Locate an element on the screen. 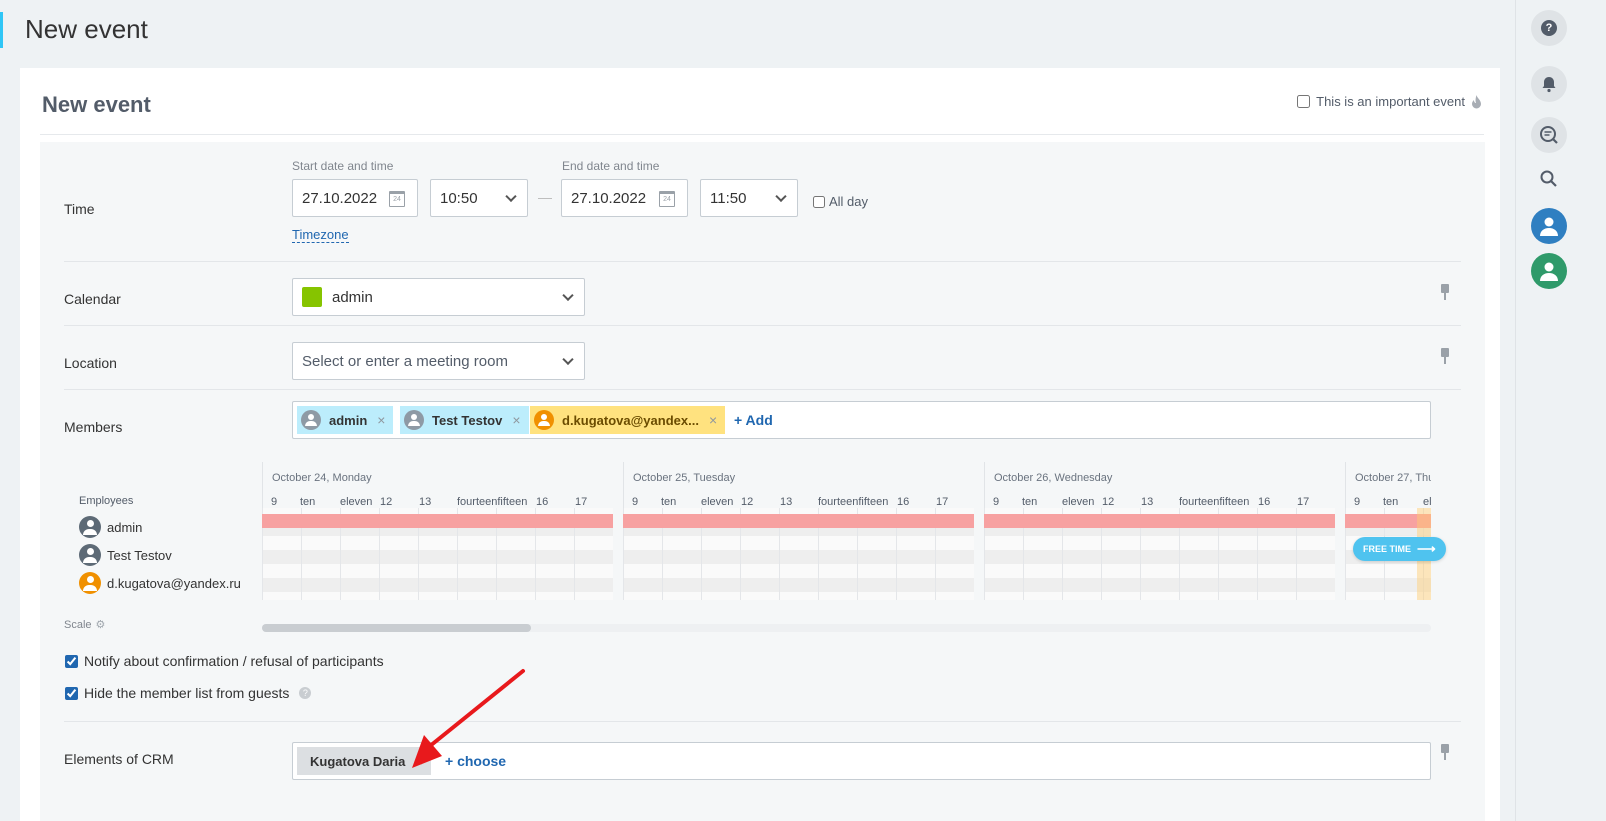 The width and height of the screenshot is (1606, 821). user-icon is located at coordinates (1549, 226).